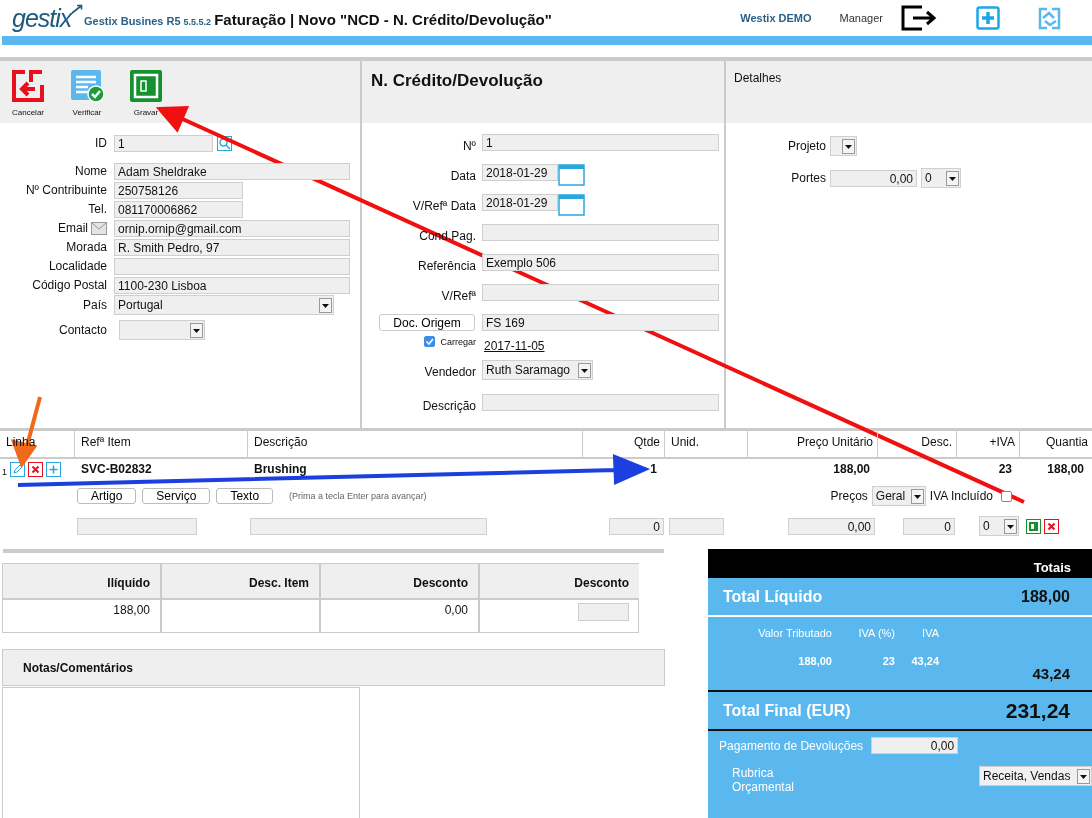  Describe the element at coordinates (232, 247) in the screenshot. I see `text-field: R. Smith Pedro, 97` at that location.